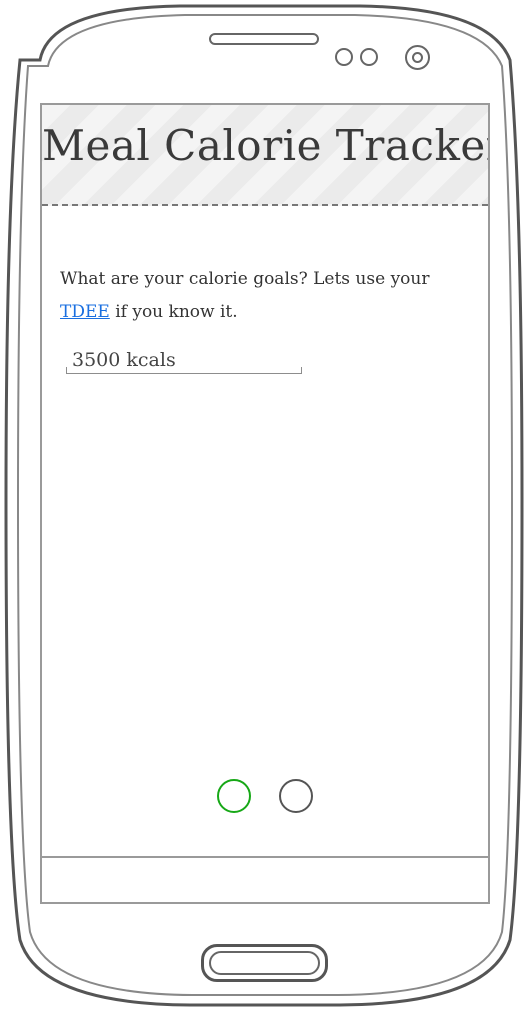  I want to click on app-header: Meal Calorie Tracker, so click(265, 155).